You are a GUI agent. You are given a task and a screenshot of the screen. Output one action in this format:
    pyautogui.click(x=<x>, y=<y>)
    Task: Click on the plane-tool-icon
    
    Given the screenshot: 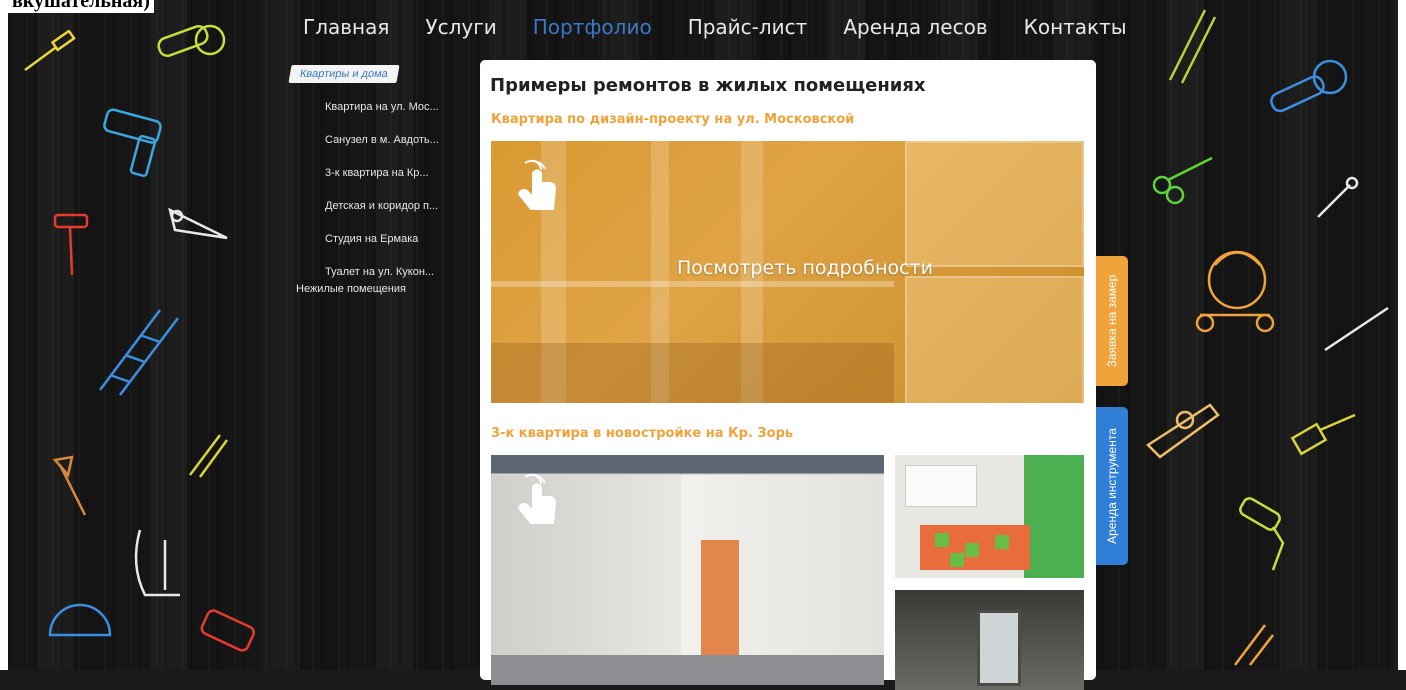 What is the action you would take?
    pyautogui.click(x=1183, y=431)
    